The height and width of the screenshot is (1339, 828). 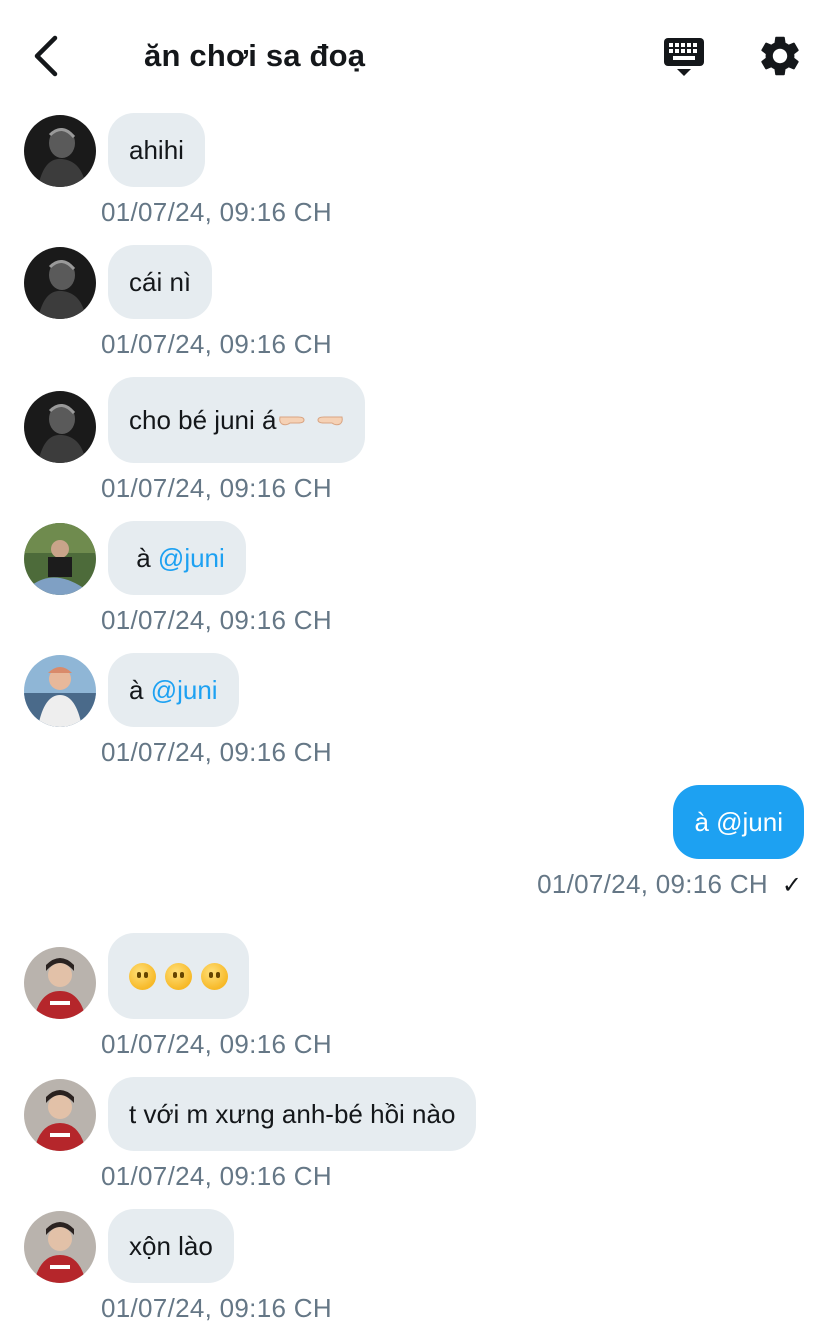 What do you see at coordinates (203, 419) in the screenshot?
I see `message-text: cho bé juni á` at bounding box center [203, 419].